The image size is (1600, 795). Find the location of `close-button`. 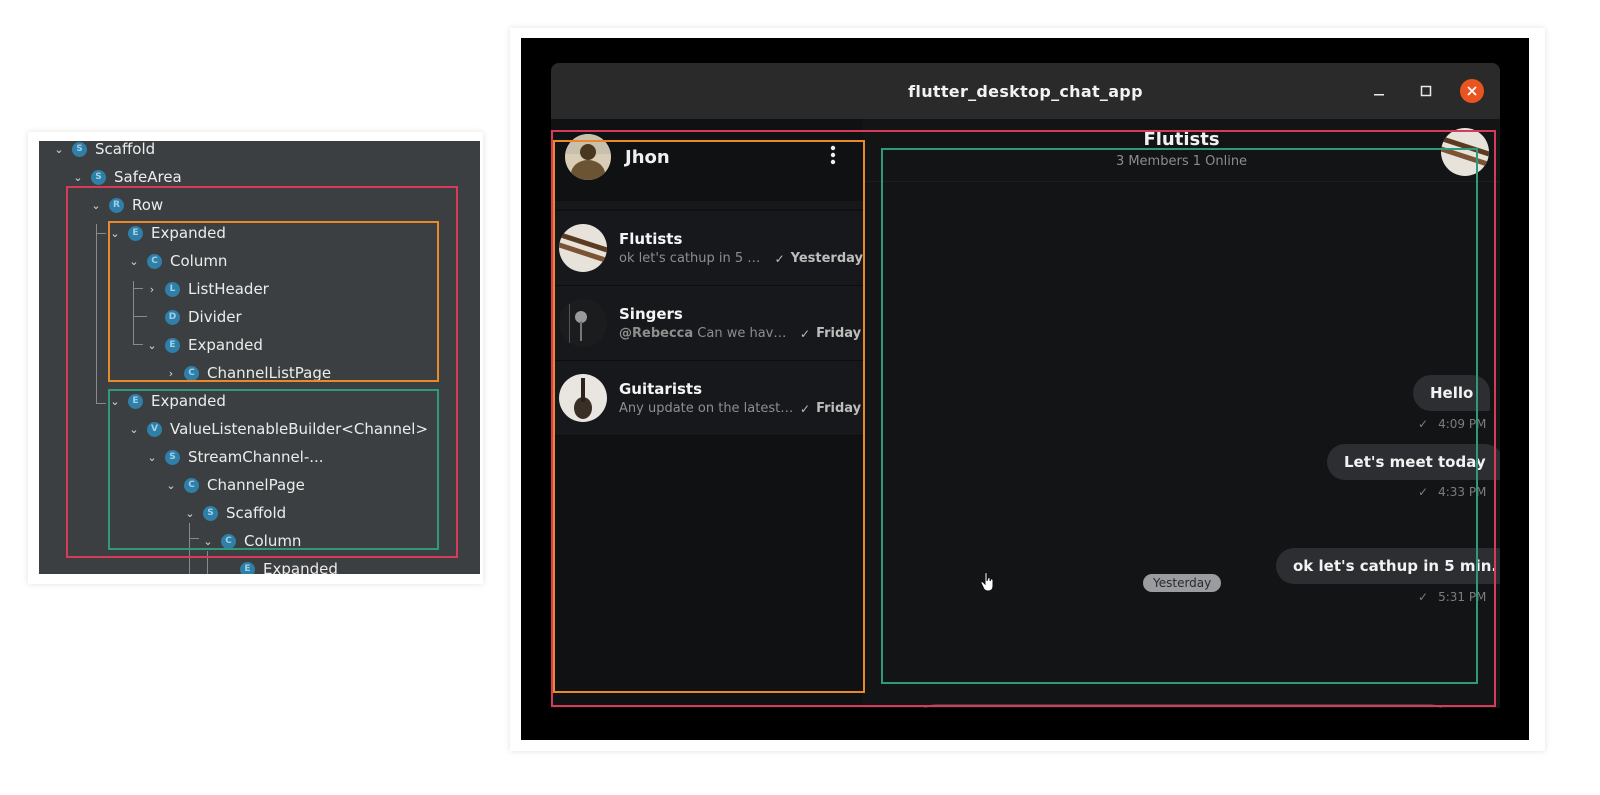

close-button is located at coordinates (1472, 91).